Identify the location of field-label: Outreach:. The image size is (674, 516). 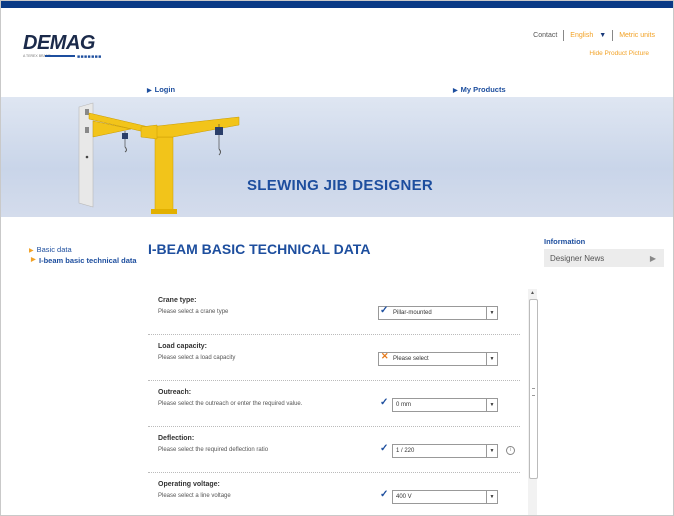
(175, 392).